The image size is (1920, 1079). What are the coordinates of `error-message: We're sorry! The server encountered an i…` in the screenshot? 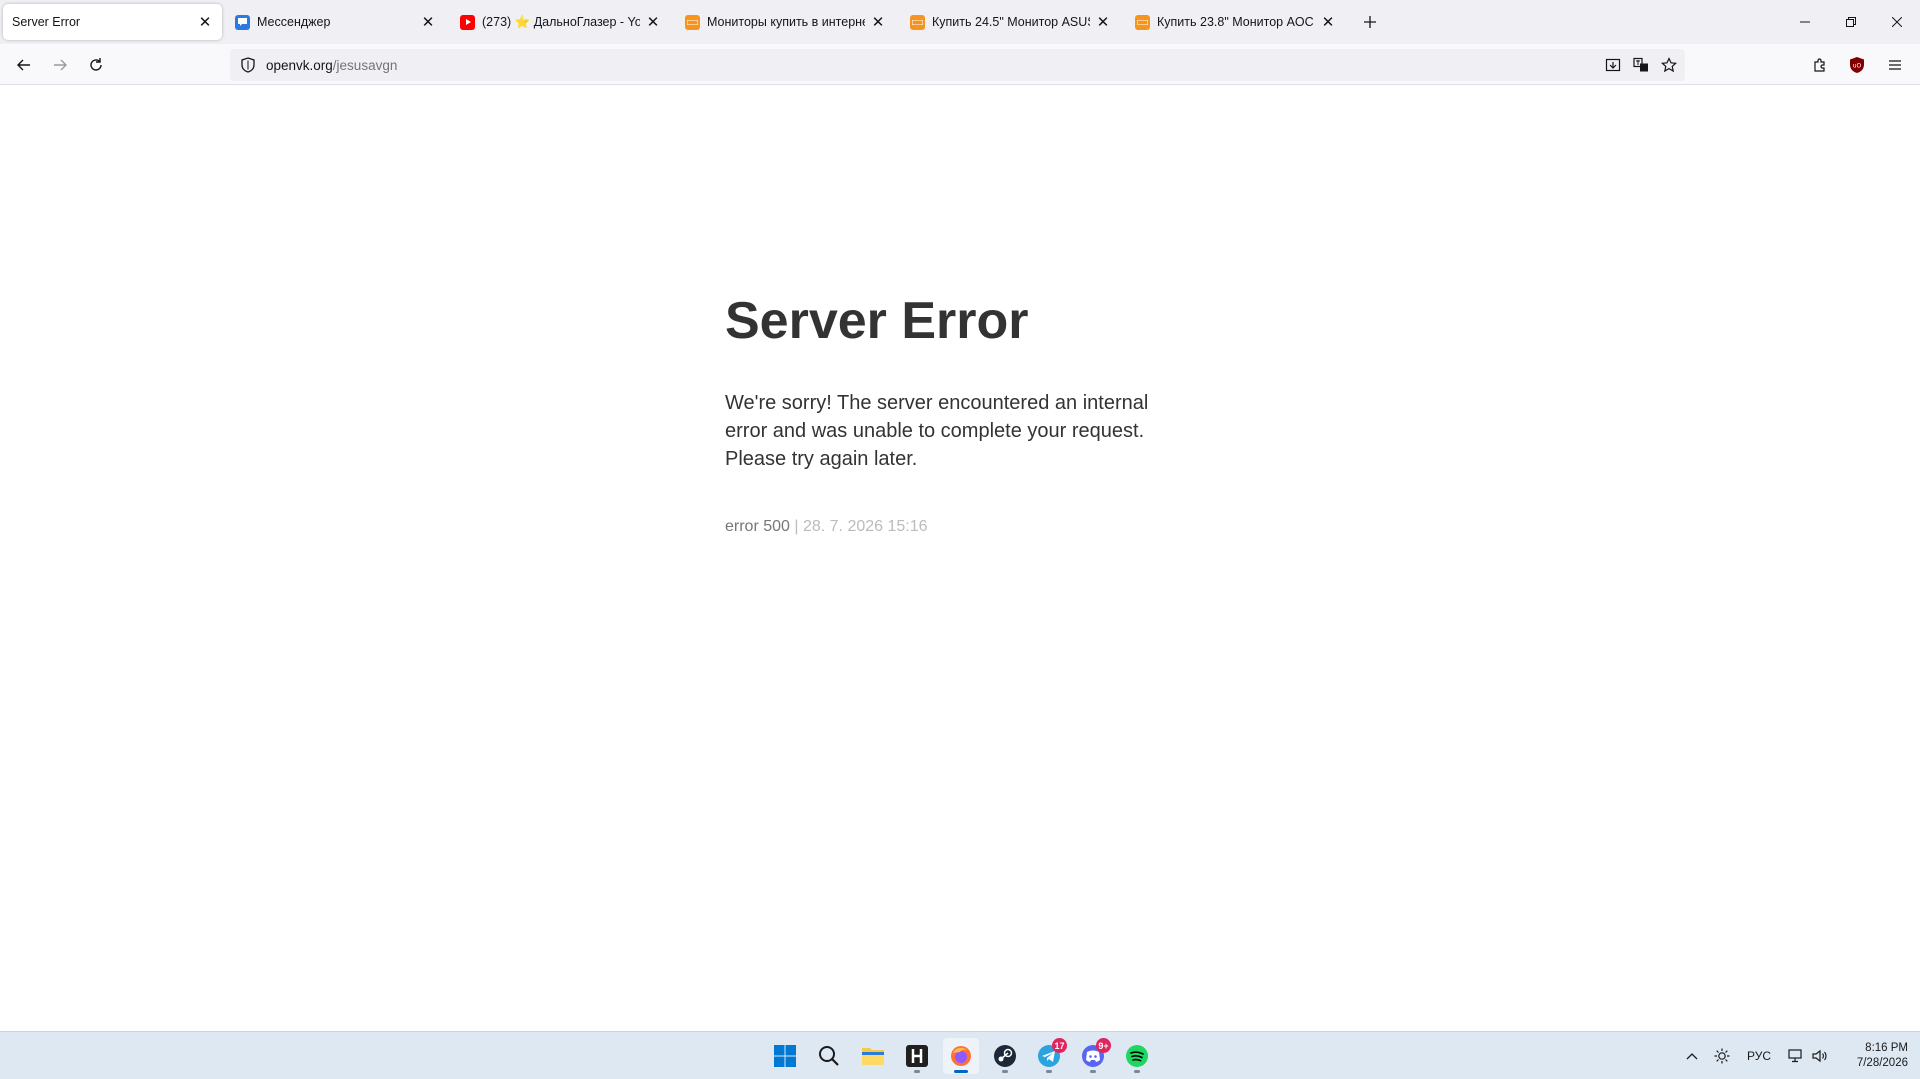 It's located at (937, 431).